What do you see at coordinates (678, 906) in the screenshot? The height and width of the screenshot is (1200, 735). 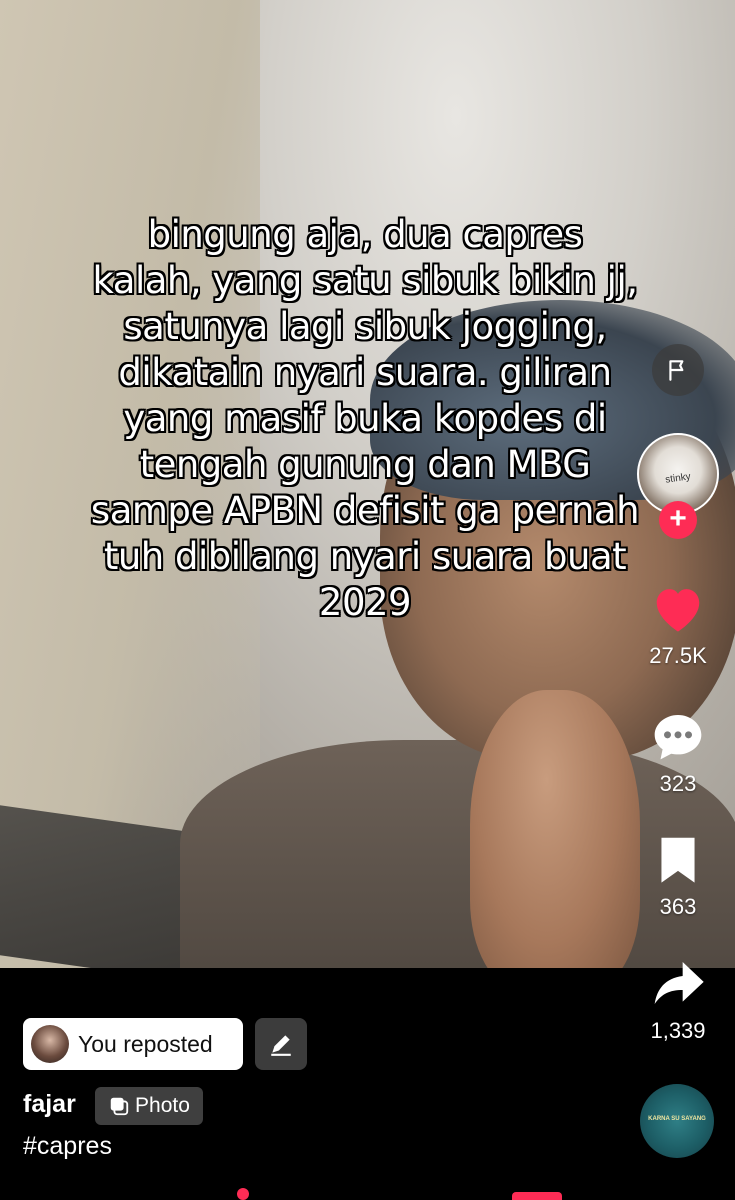 I see `save-count: 363` at bounding box center [678, 906].